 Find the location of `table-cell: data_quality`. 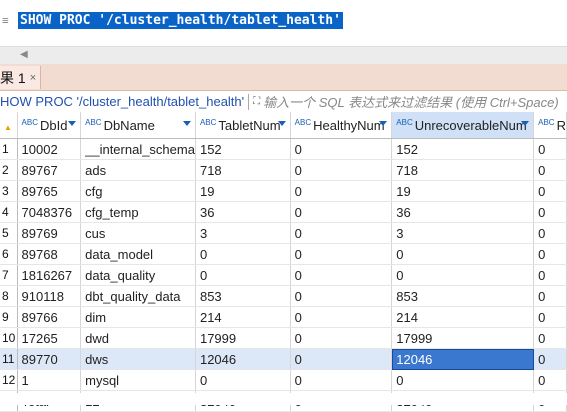

table-cell: data_quality is located at coordinates (138, 275).